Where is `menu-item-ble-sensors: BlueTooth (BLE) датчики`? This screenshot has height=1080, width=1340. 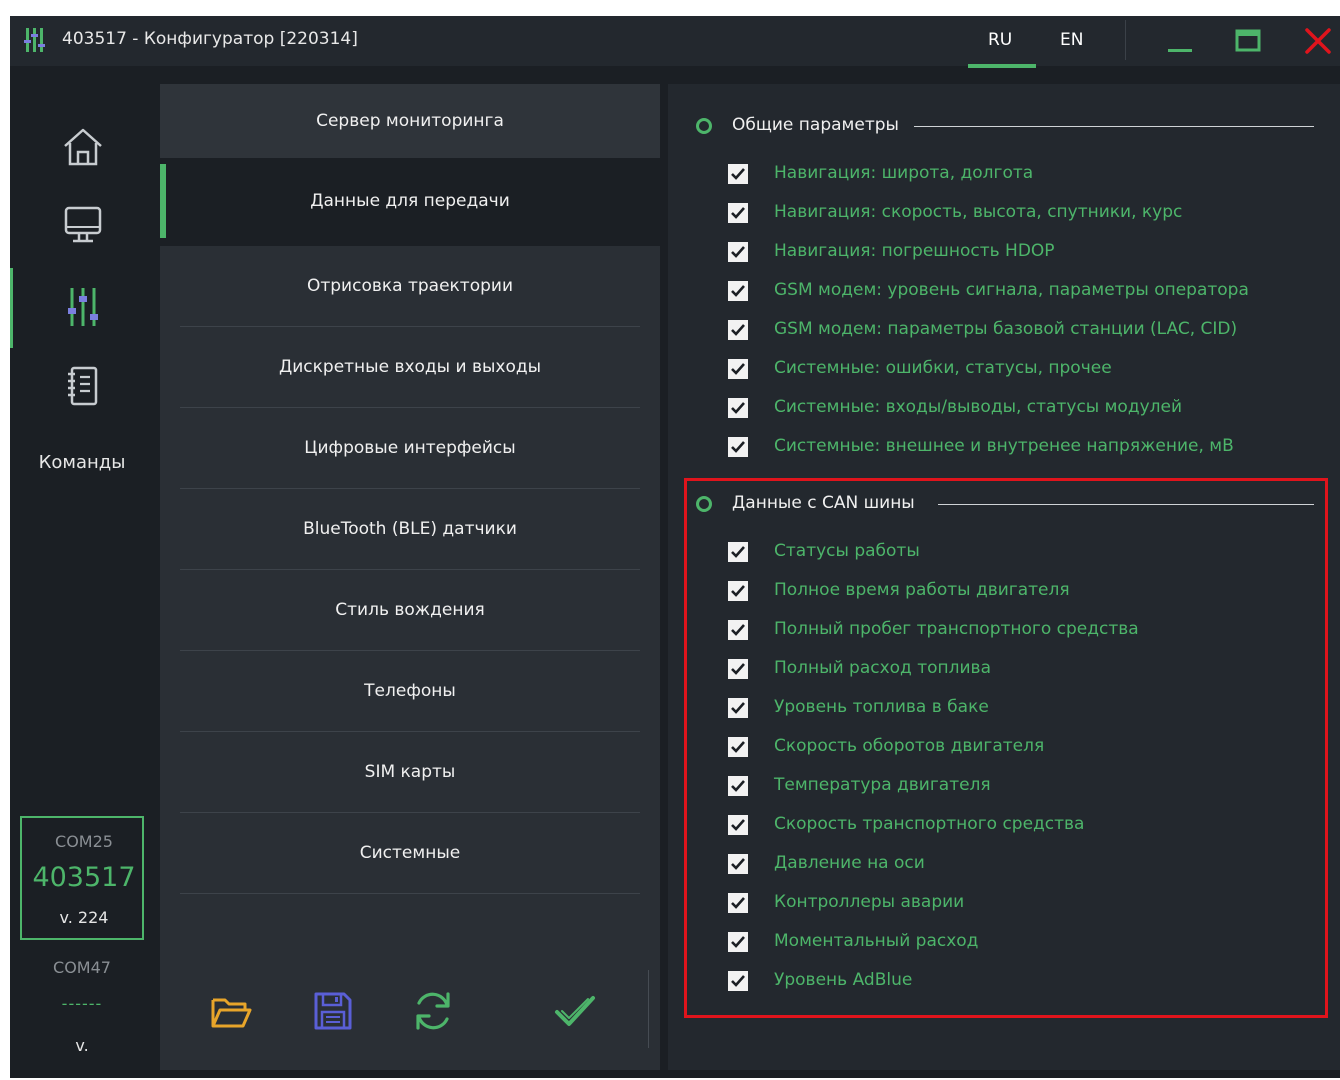 menu-item-ble-sensors: BlueTooth (BLE) датчики is located at coordinates (410, 529).